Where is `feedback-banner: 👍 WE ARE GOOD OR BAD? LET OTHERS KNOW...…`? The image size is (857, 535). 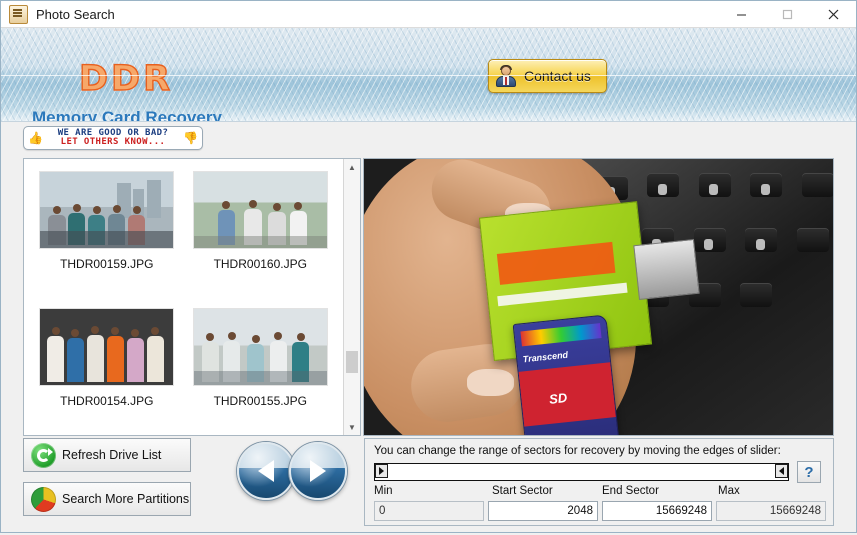 feedback-banner: 👍 WE ARE GOOD OR BAD? LET OTHERS KNOW...… is located at coordinates (113, 138).